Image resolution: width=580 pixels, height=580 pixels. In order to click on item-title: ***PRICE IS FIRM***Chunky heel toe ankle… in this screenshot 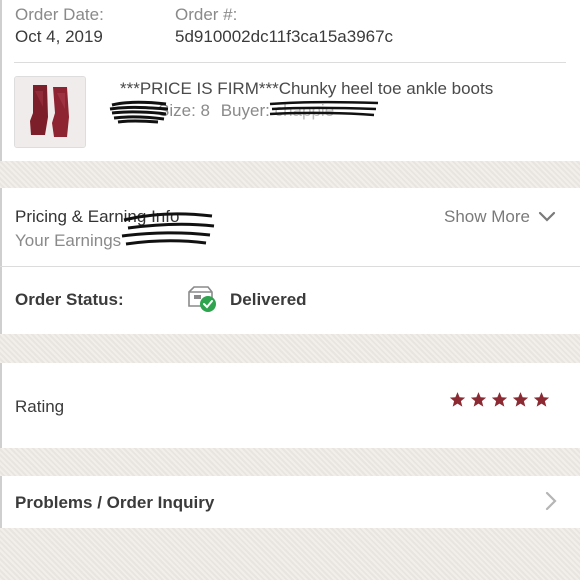, I will do `click(306, 89)`.